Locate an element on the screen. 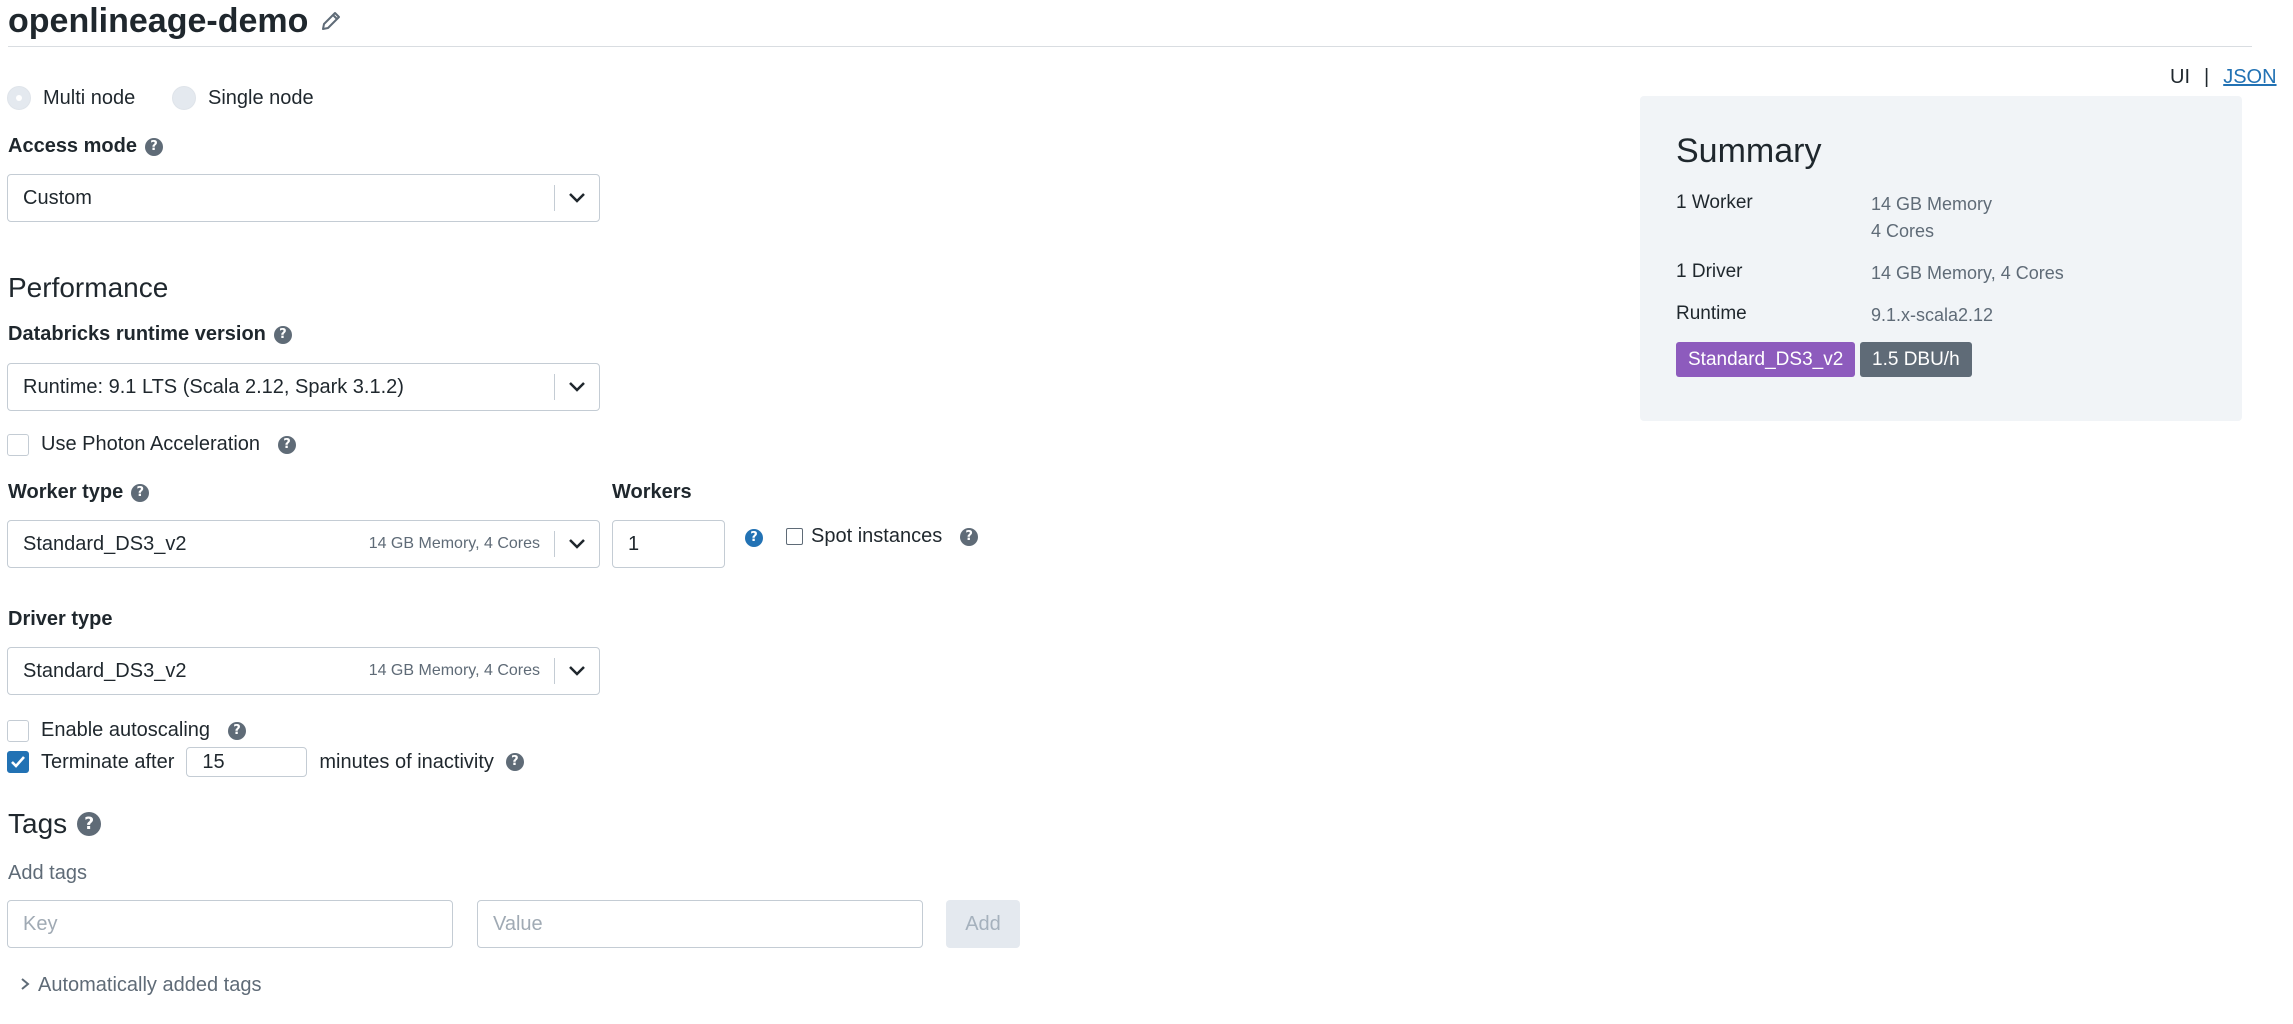 Image resolution: width=2293 pixels, height=1024 pixels. workers-label: Workers is located at coordinates (652, 492).